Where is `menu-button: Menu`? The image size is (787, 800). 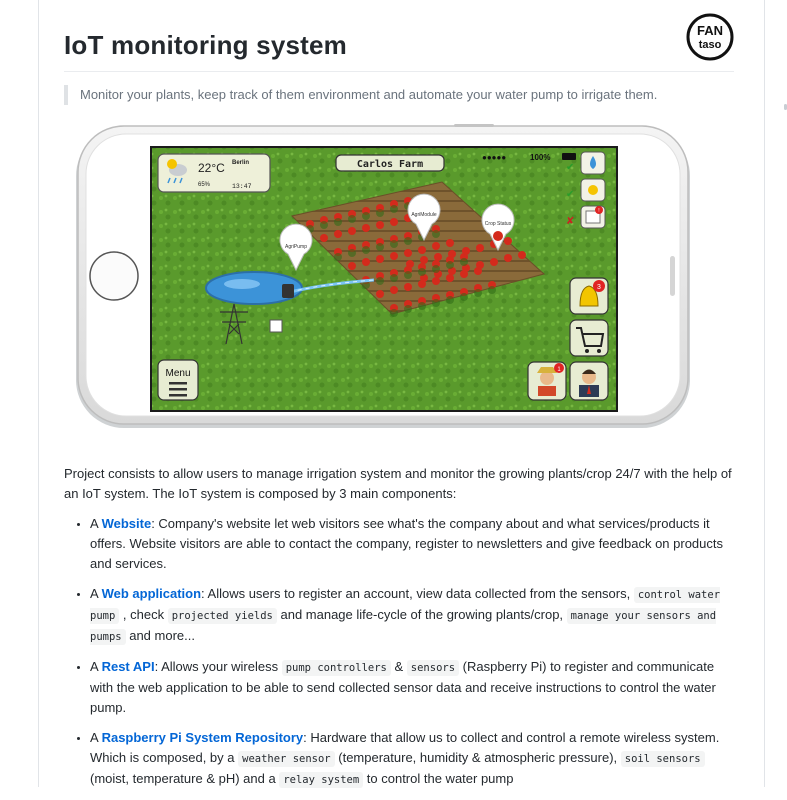 menu-button: Menu is located at coordinates (178, 380).